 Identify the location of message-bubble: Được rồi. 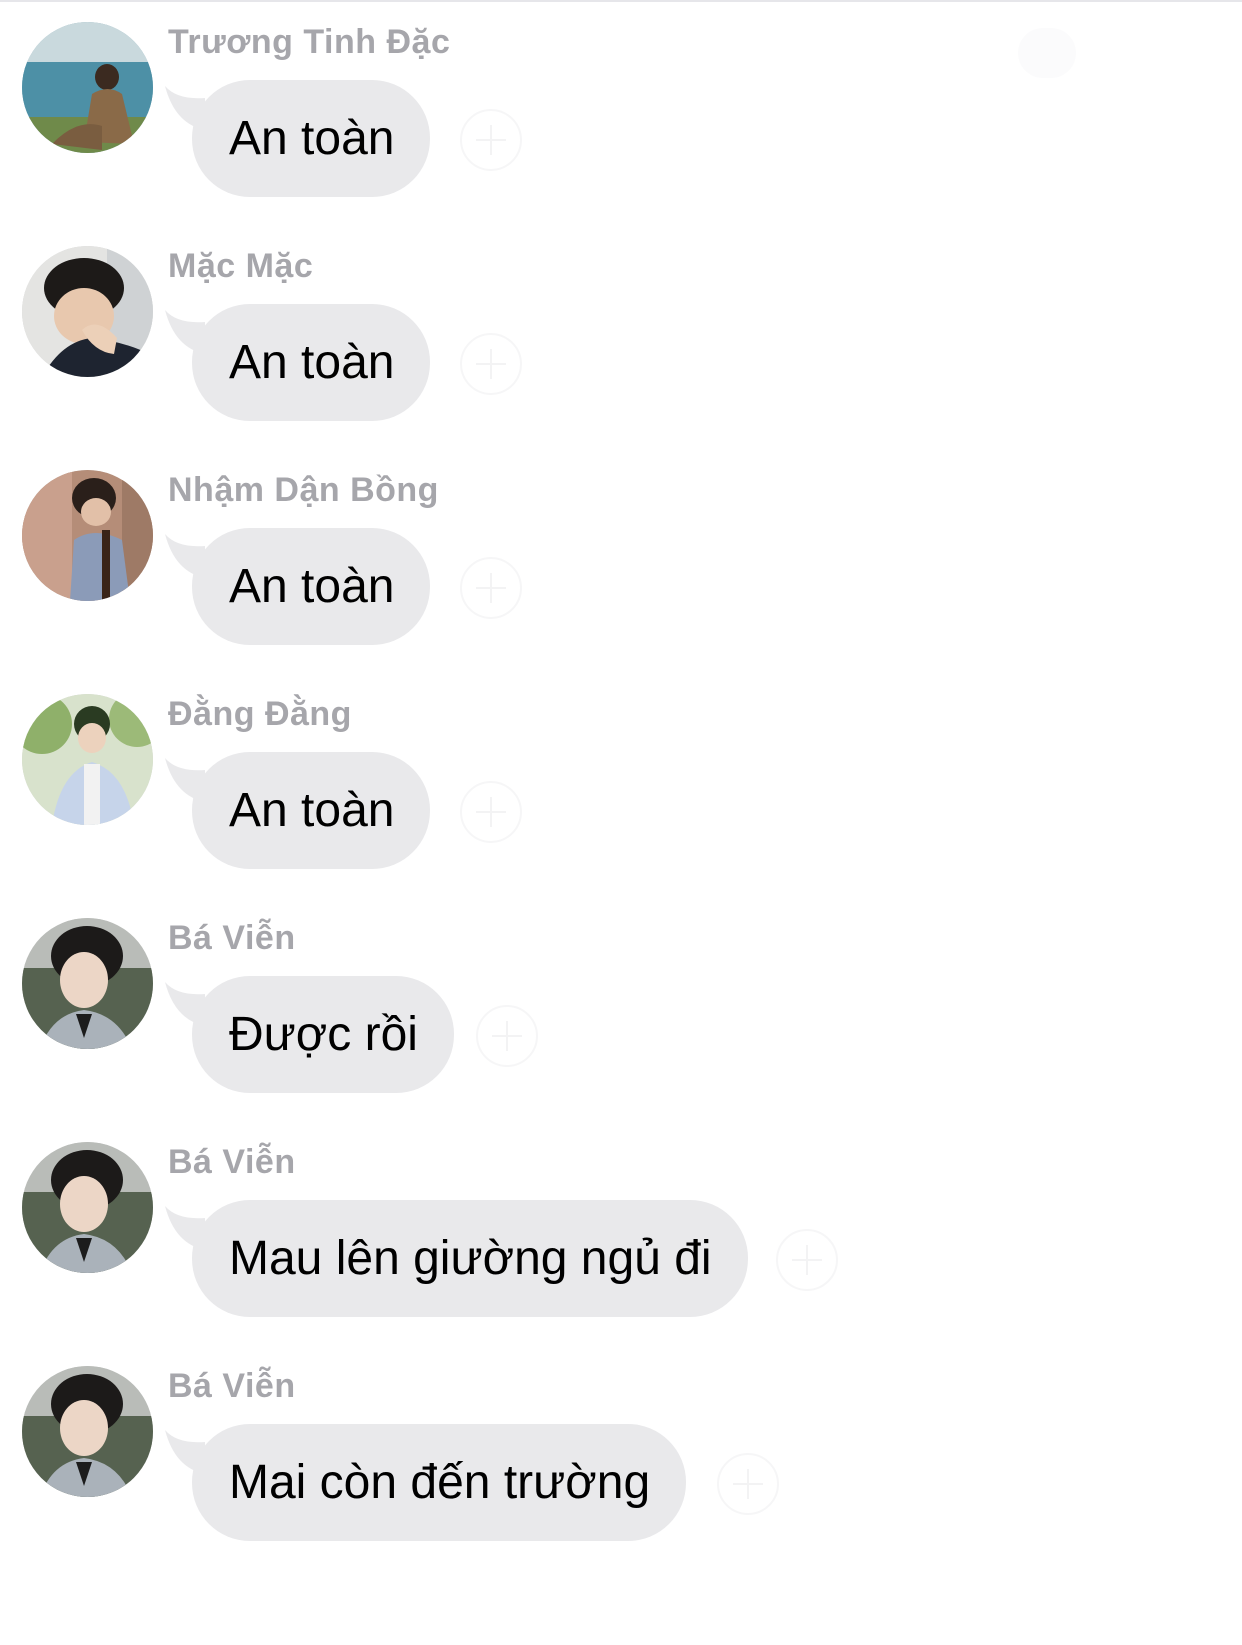
(323, 1034).